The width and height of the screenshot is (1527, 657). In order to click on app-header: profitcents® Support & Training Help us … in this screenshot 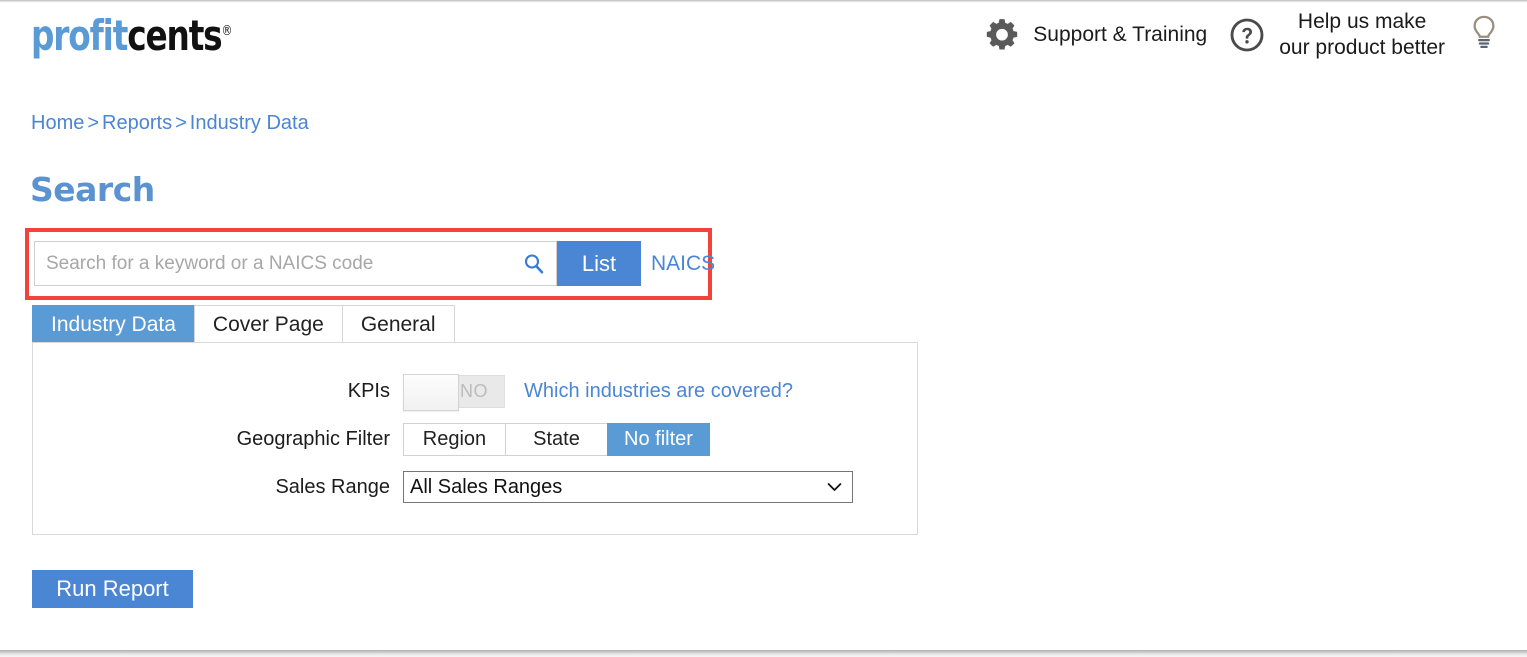, I will do `click(763, 49)`.